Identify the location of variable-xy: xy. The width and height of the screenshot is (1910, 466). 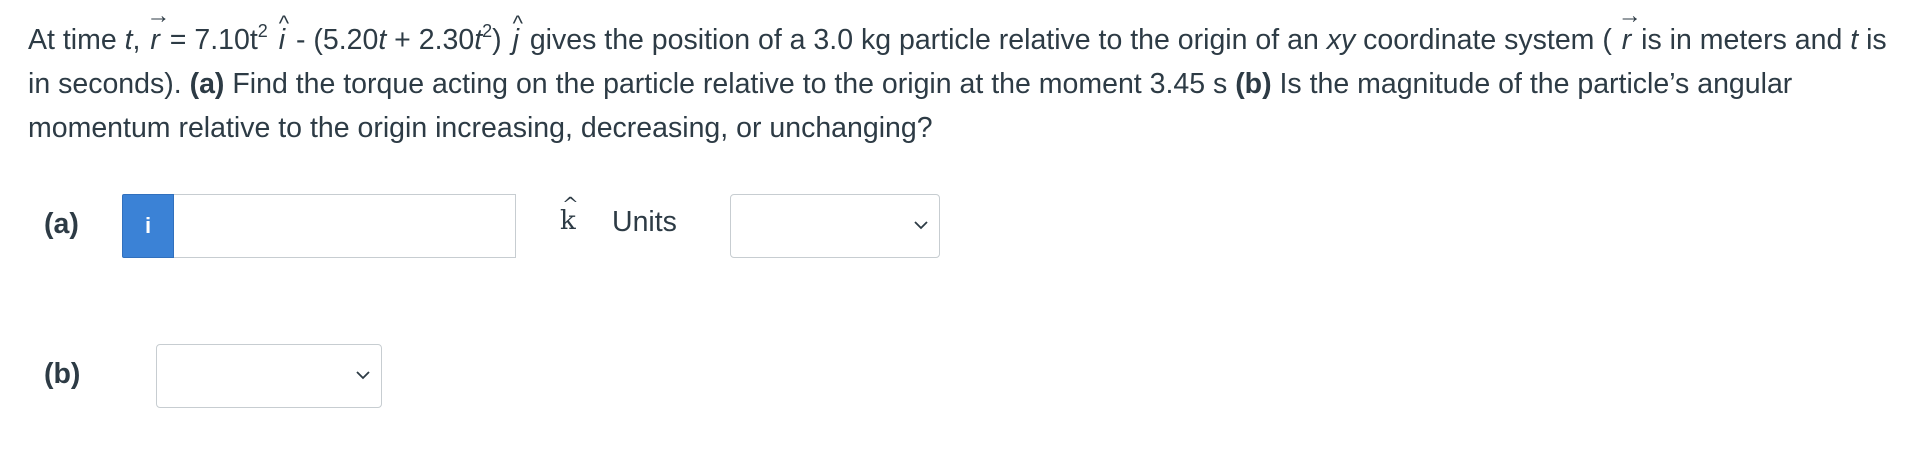
(1341, 40).